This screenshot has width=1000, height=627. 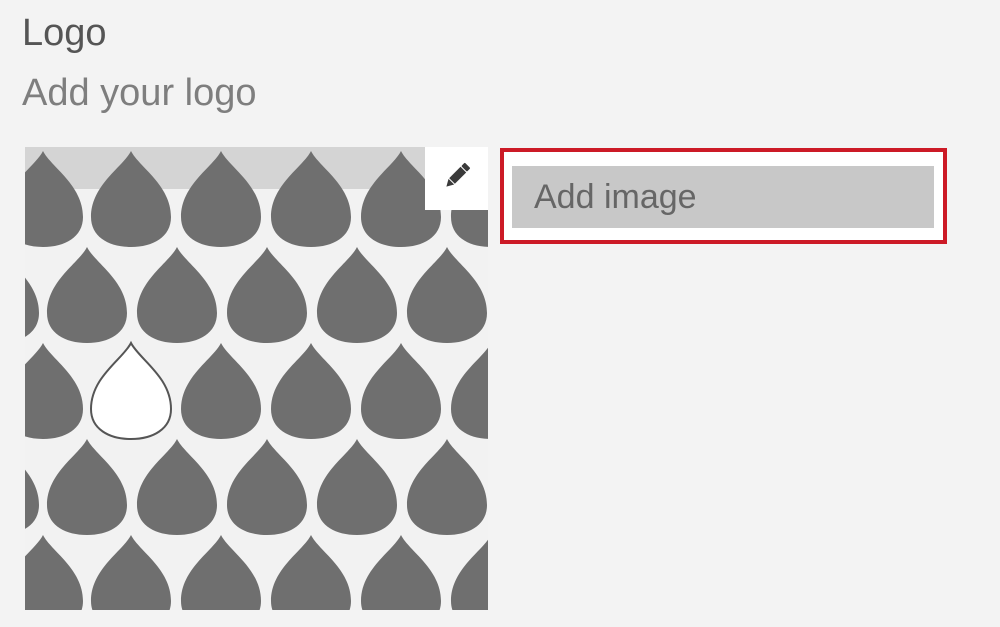 I want to click on pencil-icon, so click(x=457, y=178).